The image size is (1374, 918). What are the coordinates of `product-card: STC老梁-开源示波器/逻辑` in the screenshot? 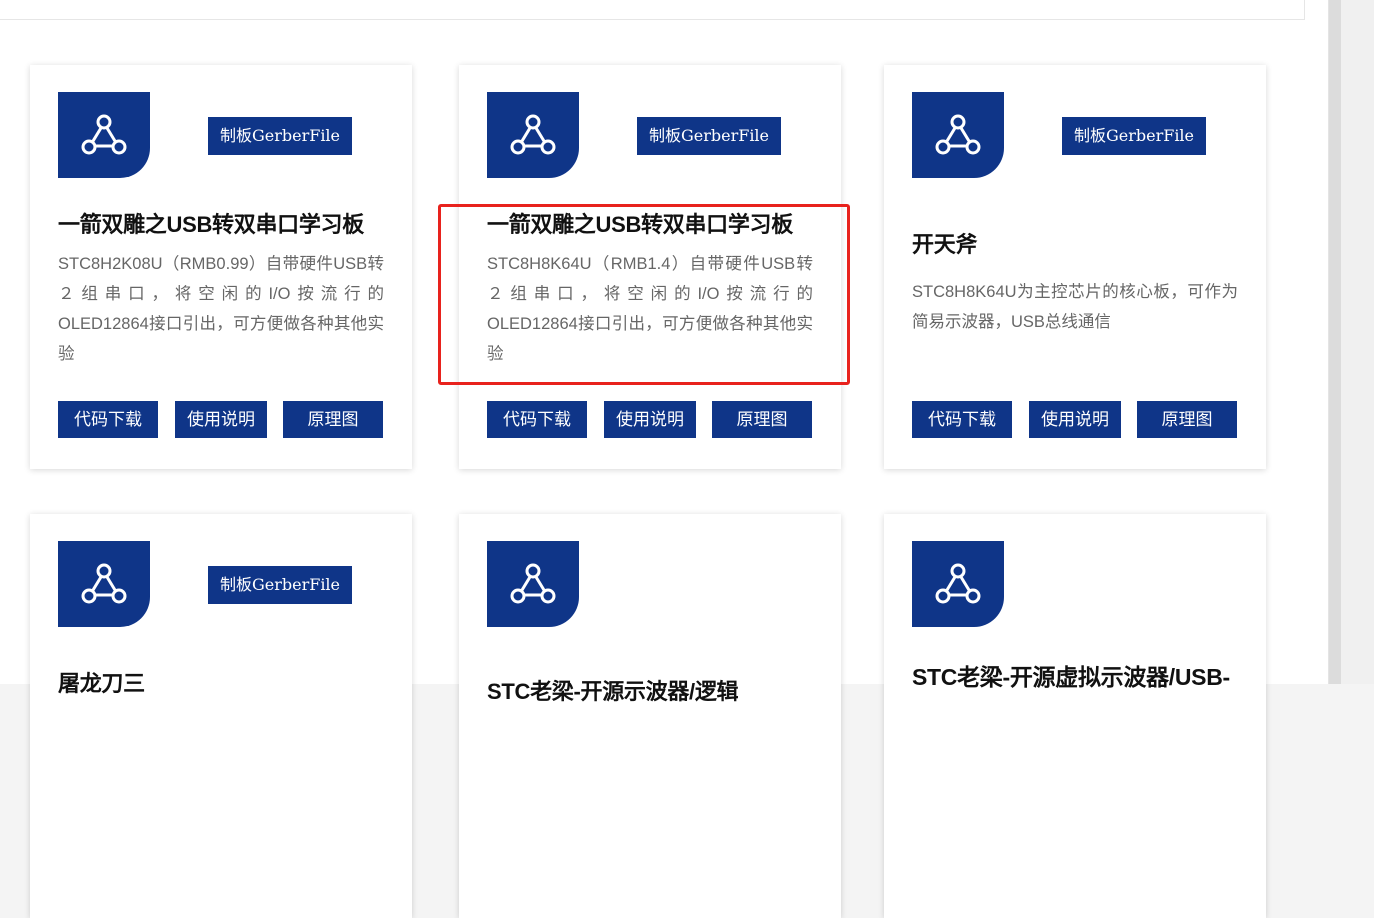 It's located at (650, 716).